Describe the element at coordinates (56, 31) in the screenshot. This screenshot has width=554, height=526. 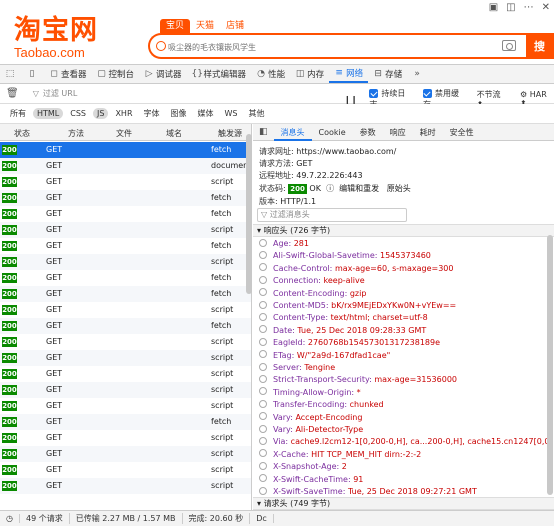
I see `taobao-logo: 淘宝网` at that location.